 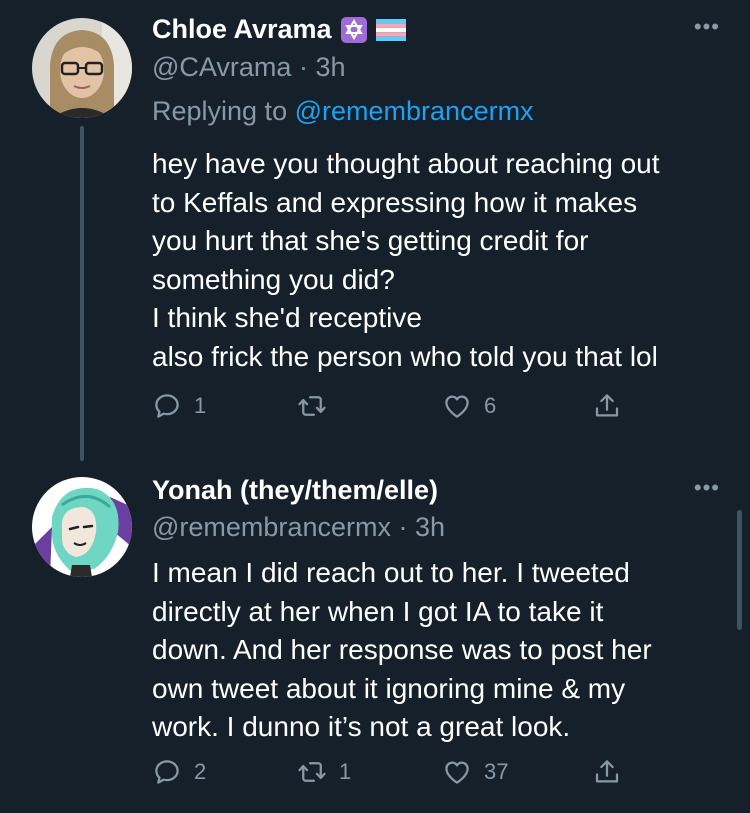 I want to click on display-name: Yonah (they/them/elle), so click(x=295, y=490).